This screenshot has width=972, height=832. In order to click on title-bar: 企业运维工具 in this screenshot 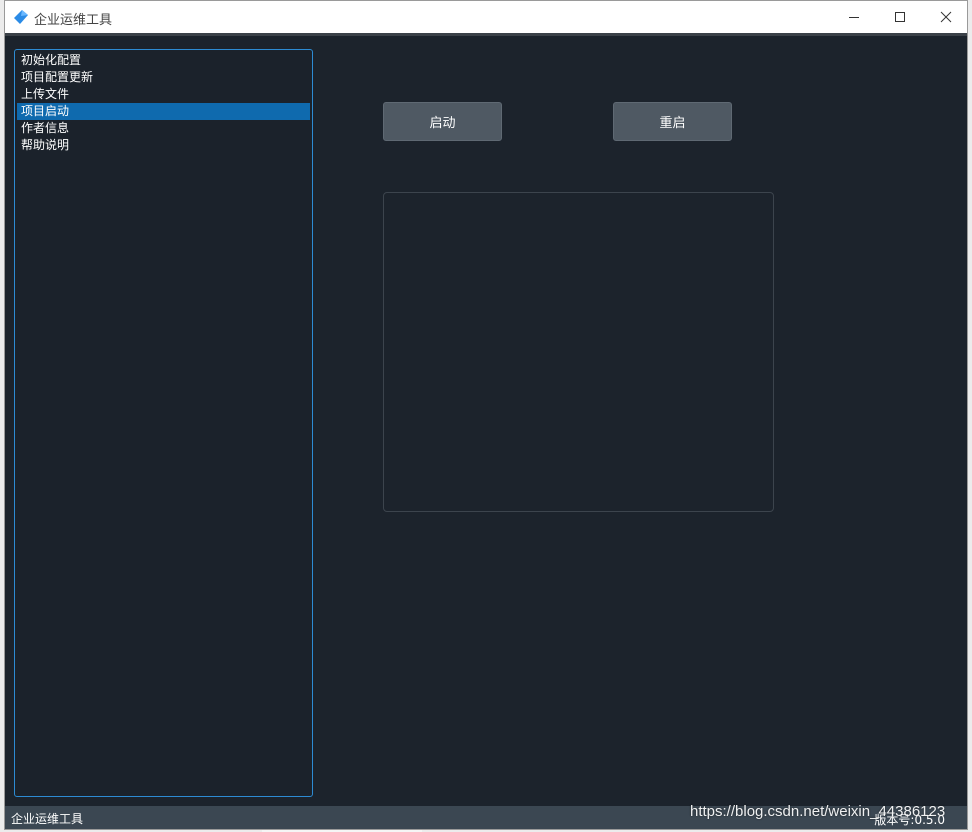, I will do `click(486, 17)`.